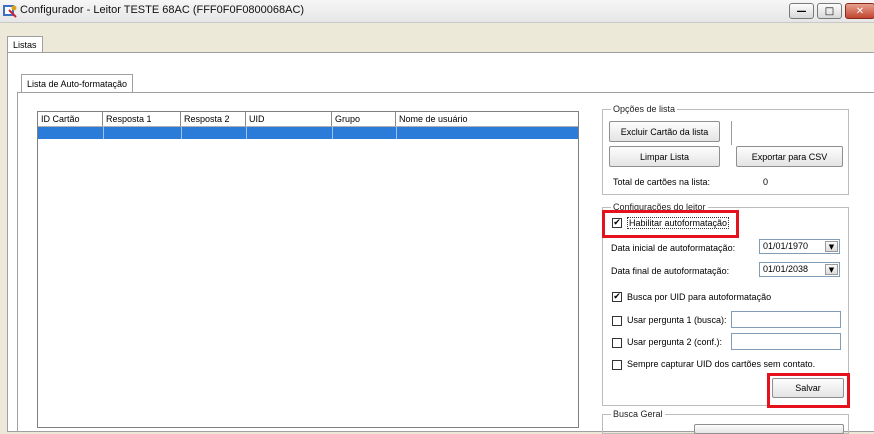 Image resolution: width=874 pixels, height=434 pixels. Describe the element at coordinates (142, 119) in the screenshot. I see `column-header-answer-1: Resposta 1` at that location.